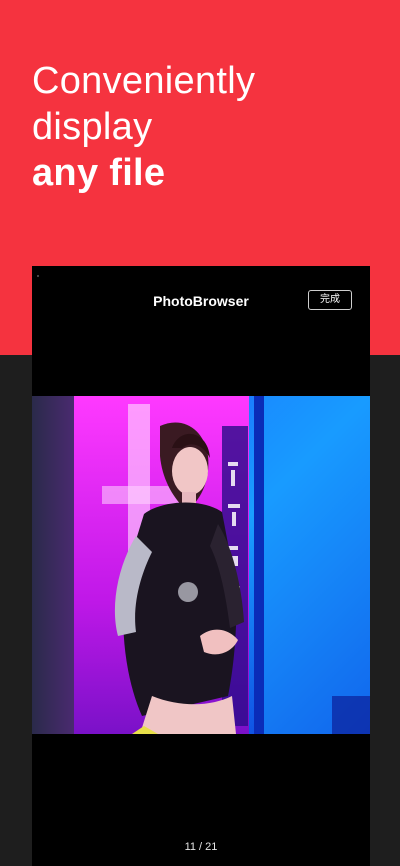  What do you see at coordinates (99, 173) in the screenshot?
I see `headline-line-3: any file` at bounding box center [99, 173].